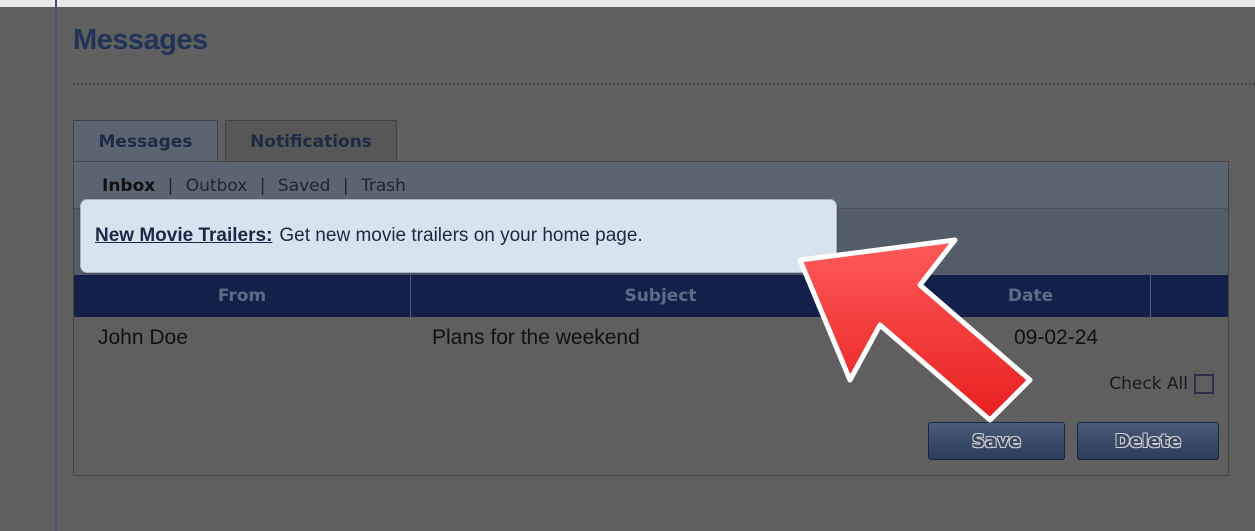 Image resolution: width=1255 pixels, height=531 pixels. I want to click on pointer-arrow-icon, so click(915, 330).